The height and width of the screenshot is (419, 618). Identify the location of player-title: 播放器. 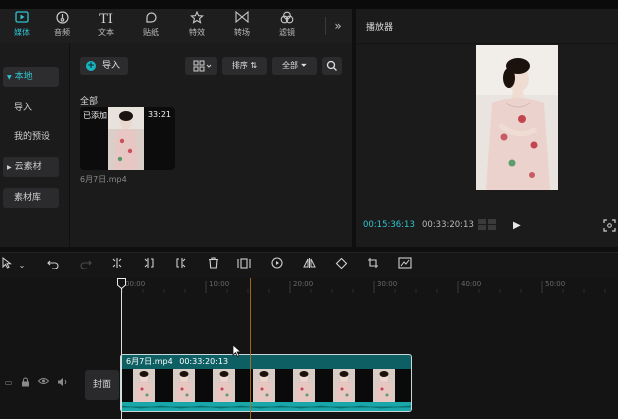
(380, 28).